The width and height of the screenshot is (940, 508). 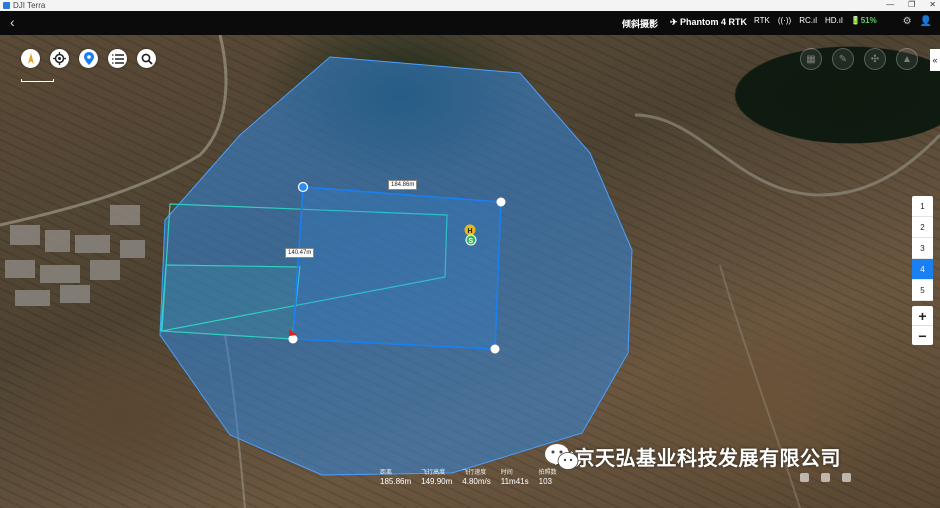 I want to click on maximize-button: ❐, so click(x=911, y=4).